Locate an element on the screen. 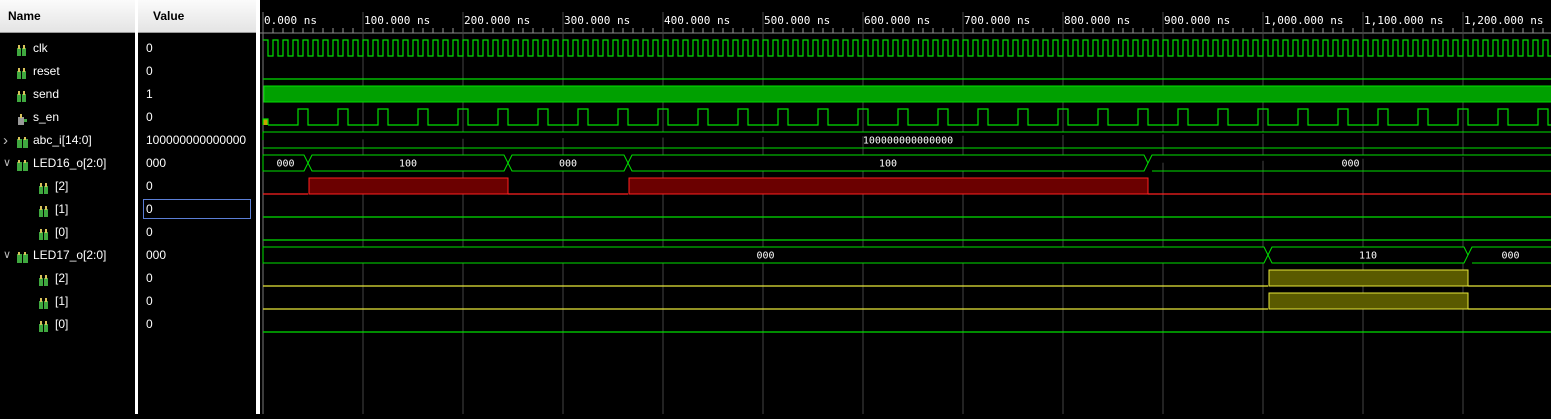 The width and height of the screenshot is (1551, 419). time-tick-label: 100.000 ns is located at coordinates (397, 20).